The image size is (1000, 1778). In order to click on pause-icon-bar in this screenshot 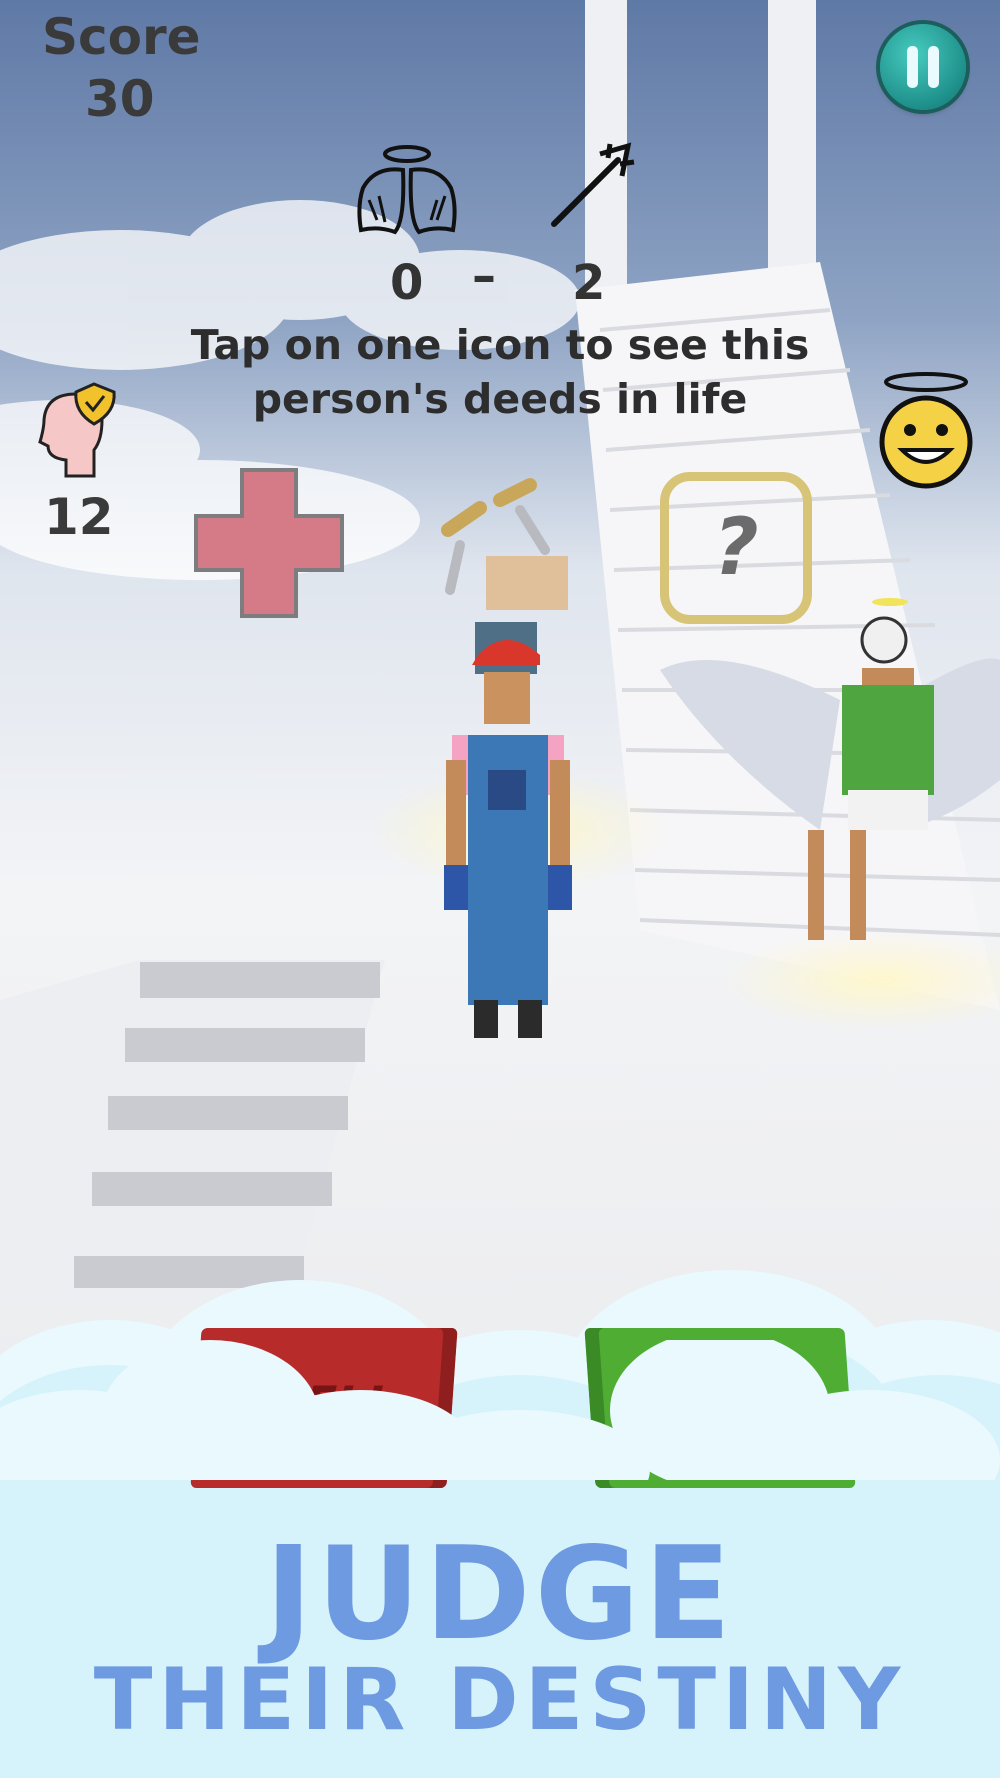, I will do `click(933, 67)`.